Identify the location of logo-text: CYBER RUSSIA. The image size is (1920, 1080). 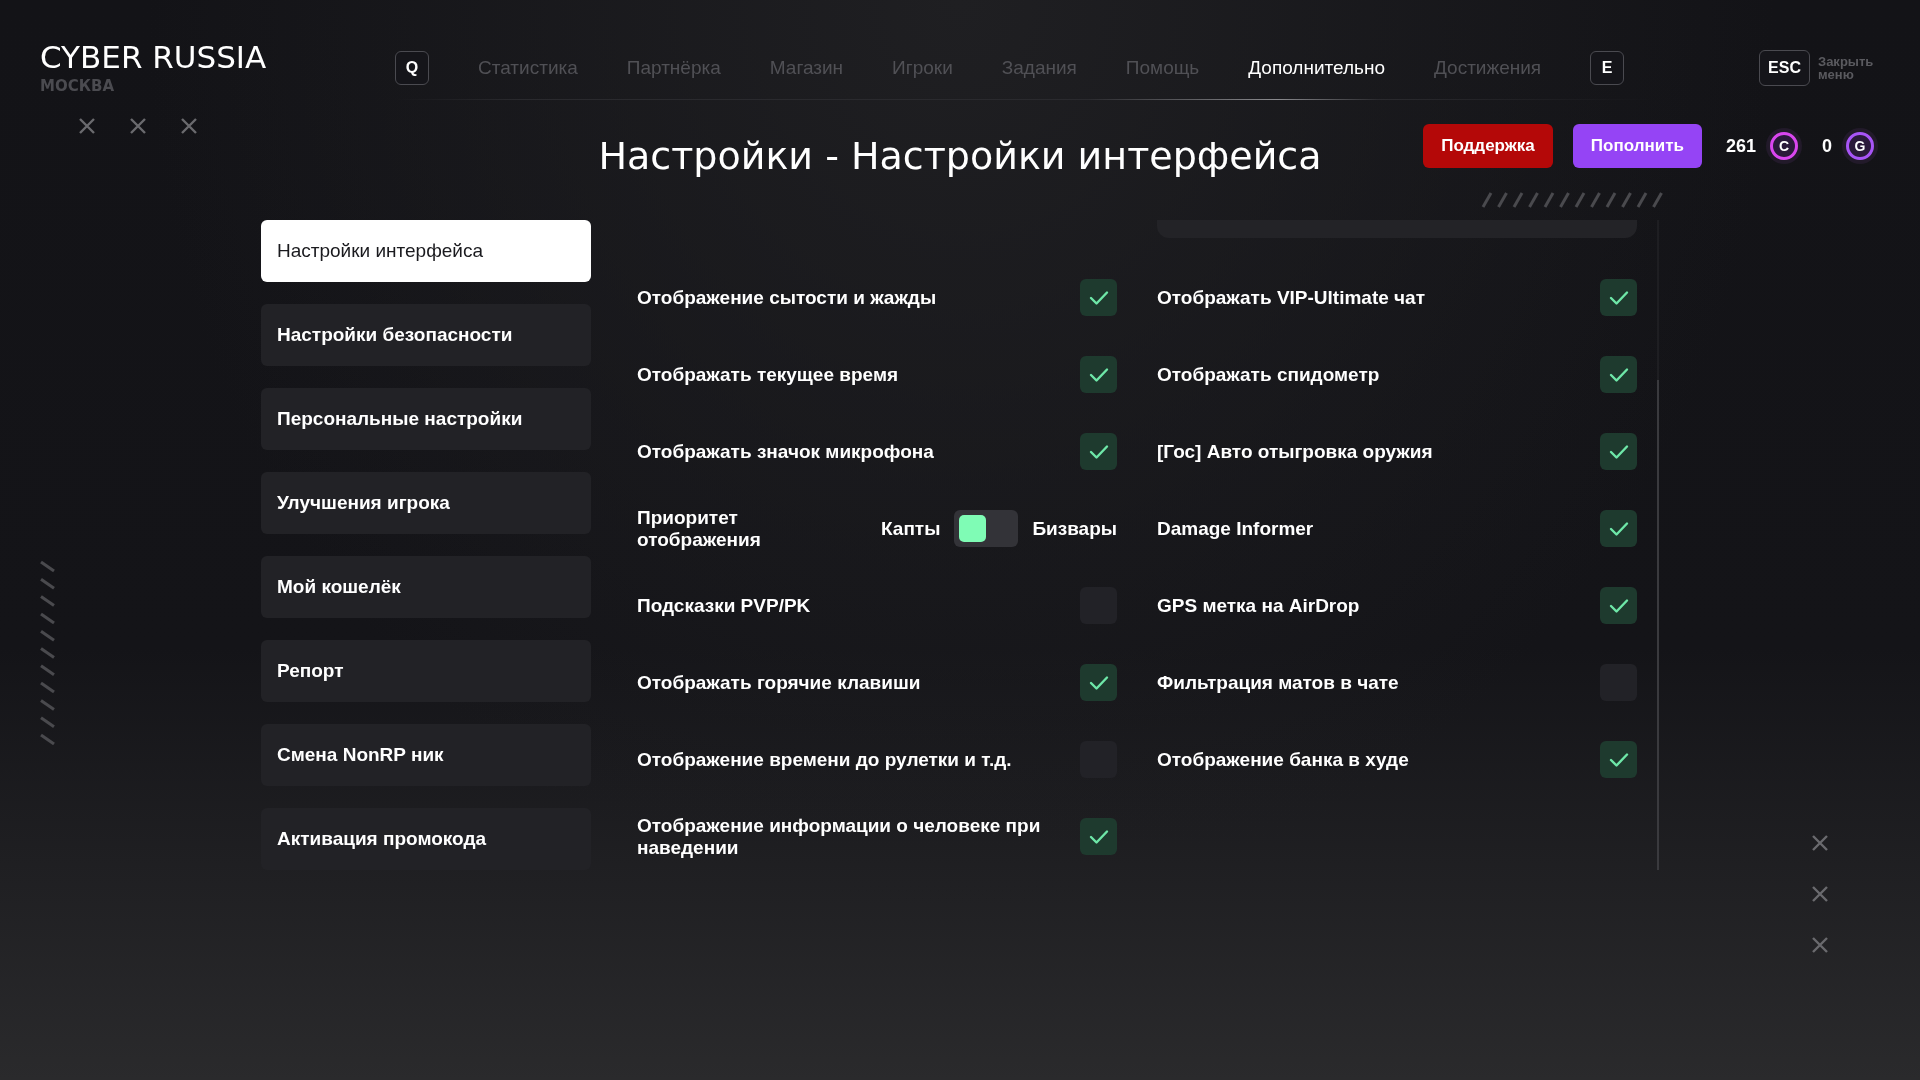
(154, 57).